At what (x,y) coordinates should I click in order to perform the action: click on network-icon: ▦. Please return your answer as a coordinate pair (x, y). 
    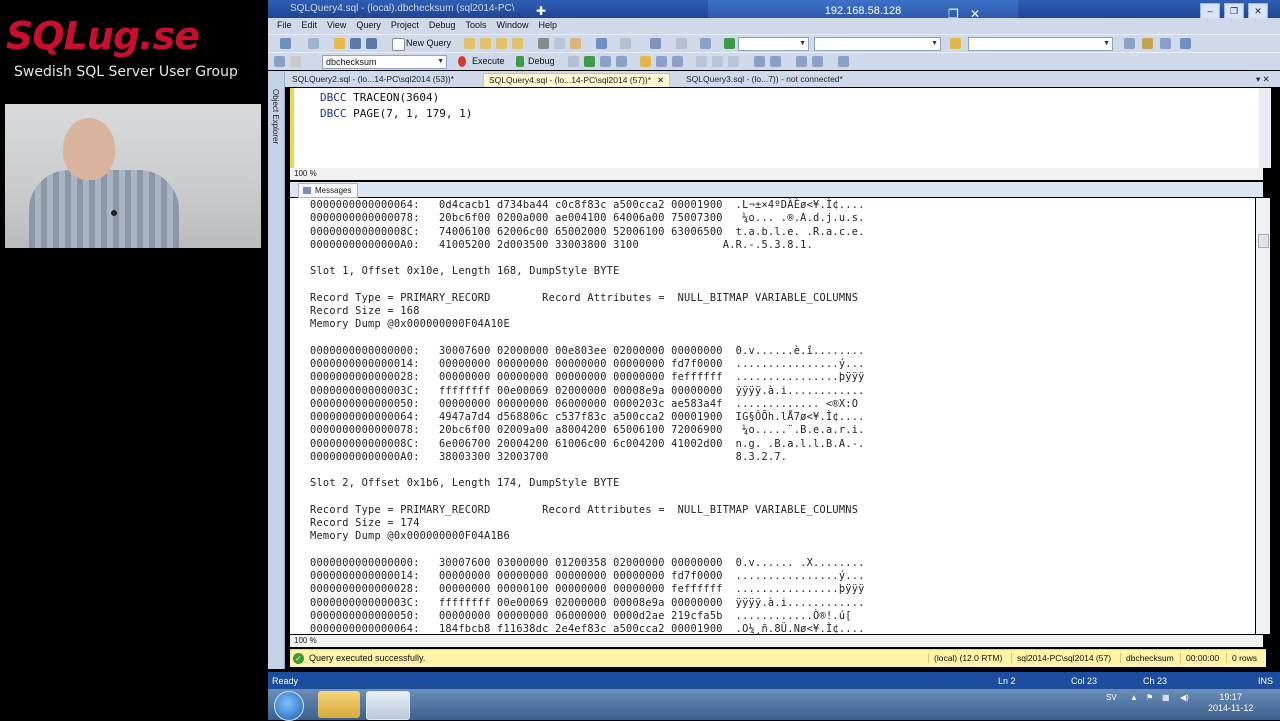
    Looking at the image, I should click on (1166, 697).